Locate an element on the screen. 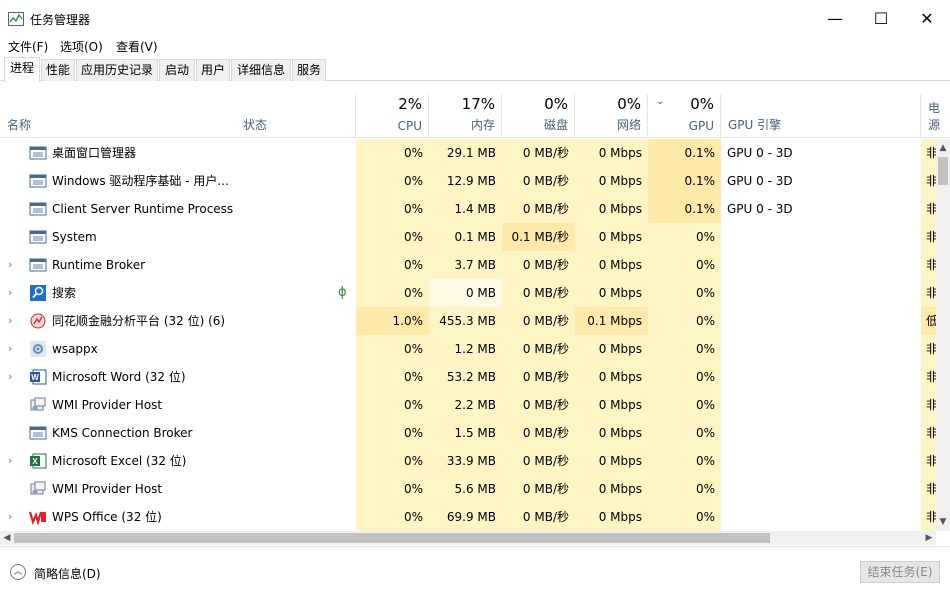  process-row: › wsappx 0% 1.2 MB 0 MB/秒 0 Mbps 0% 非 is located at coordinates (468, 349).